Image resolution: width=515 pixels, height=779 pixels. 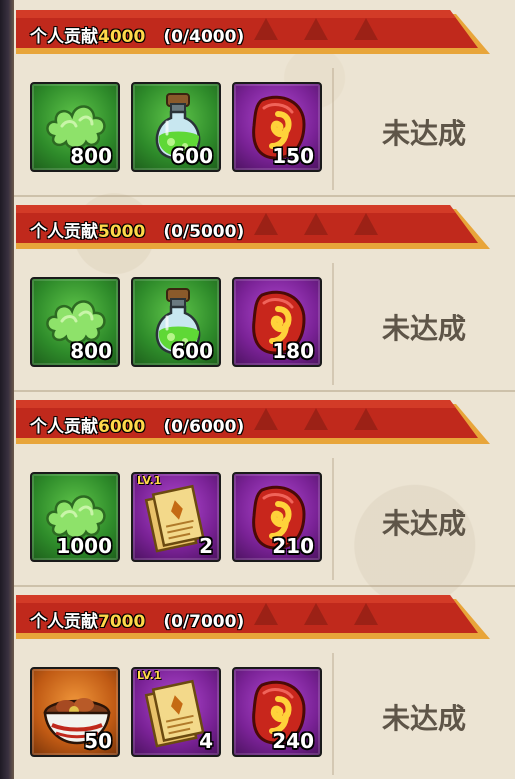 I want to click on tier-banner: 个人贡献6000 (0/6000), so click(x=253, y=422).